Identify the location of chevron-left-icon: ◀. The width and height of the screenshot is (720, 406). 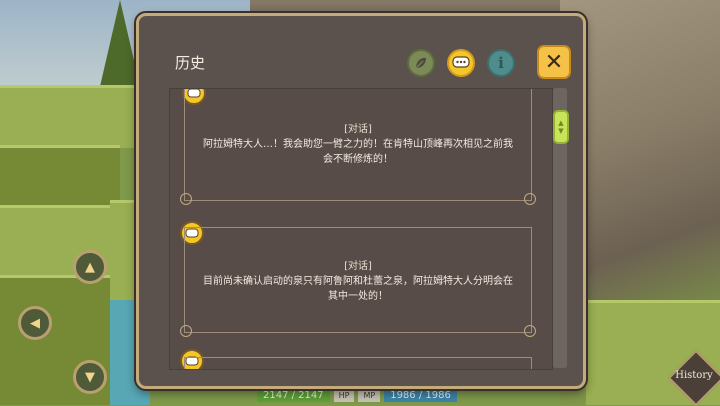
(35, 323).